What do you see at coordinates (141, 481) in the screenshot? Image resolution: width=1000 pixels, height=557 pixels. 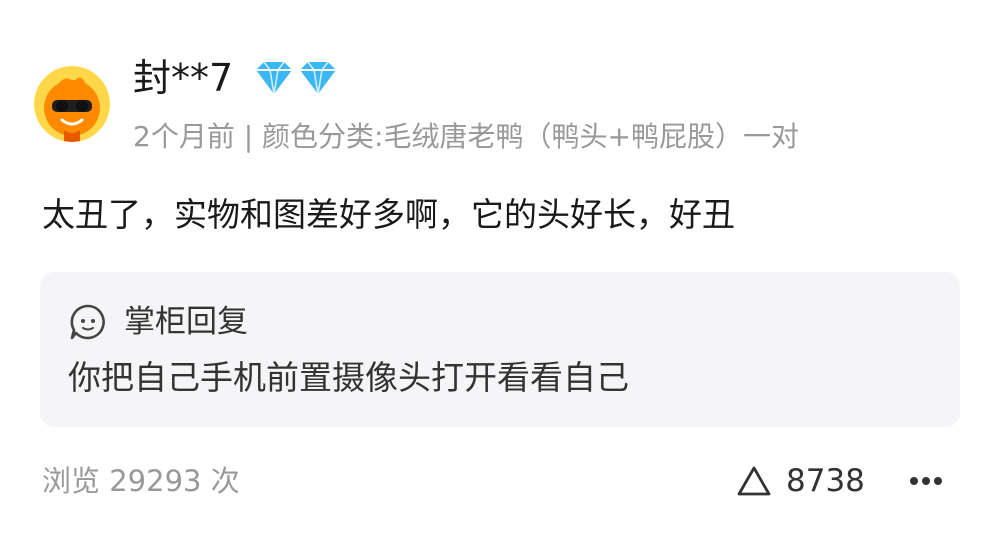 I see `view-count: 浏览 29293 次` at bounding box center [141, 481].